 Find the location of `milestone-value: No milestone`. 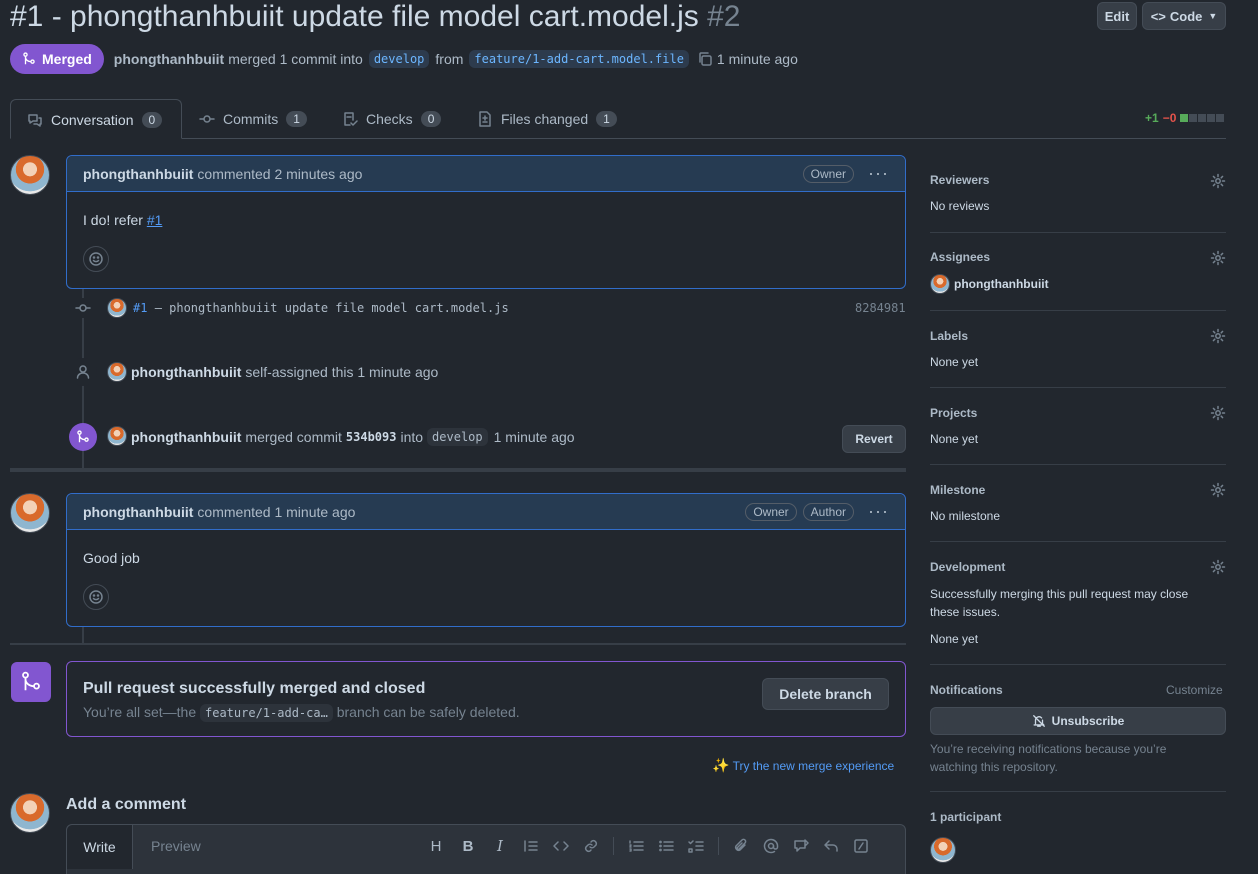

milestone-value: No milestone is located at coordinates (965, 516).